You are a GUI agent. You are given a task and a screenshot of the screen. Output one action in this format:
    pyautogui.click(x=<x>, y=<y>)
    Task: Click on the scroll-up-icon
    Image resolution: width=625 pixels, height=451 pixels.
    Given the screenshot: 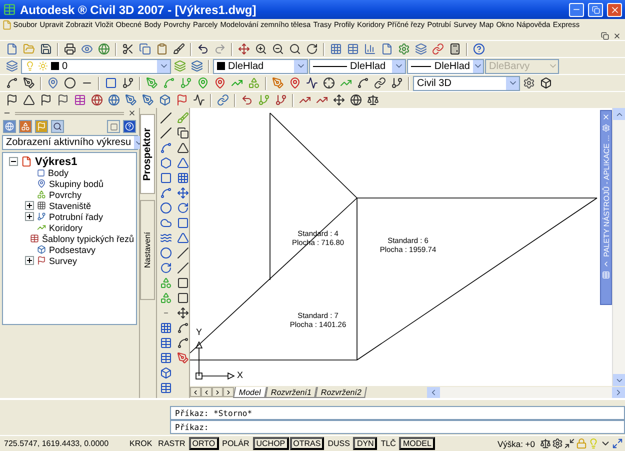 What is the action you would take?
    pyautogui.click(x=619, y=114)
    